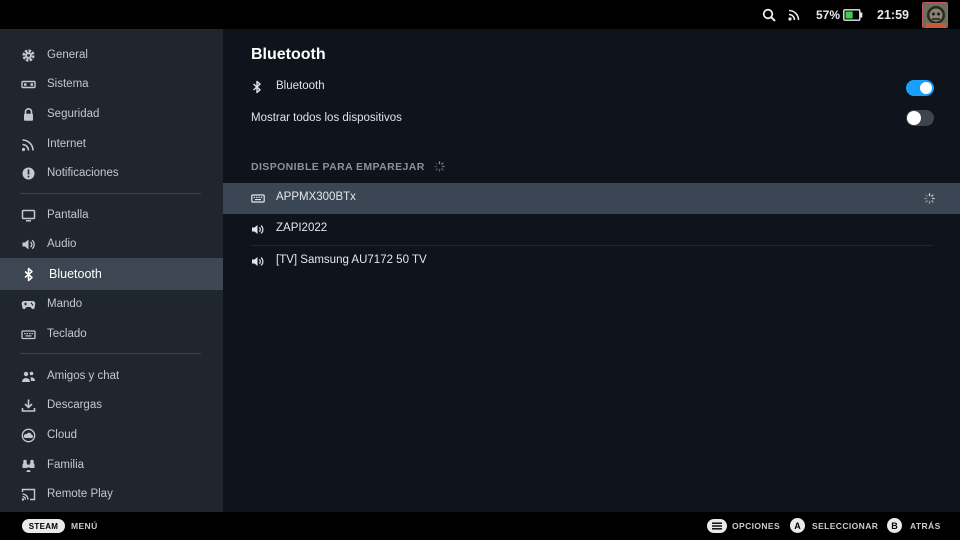  Describe the element at coordinates (28, 173) in the screenshot. I see `info-icon` at that location.